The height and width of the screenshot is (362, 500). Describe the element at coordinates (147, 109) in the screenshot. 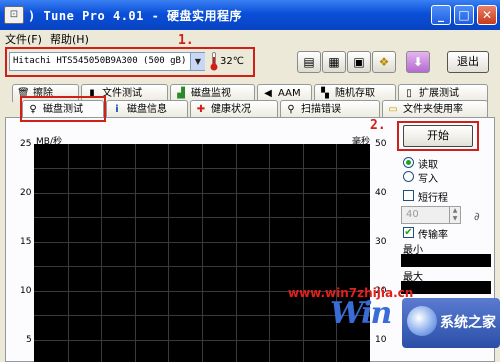

I see `tab-info: i 磁盘信息` at that location.